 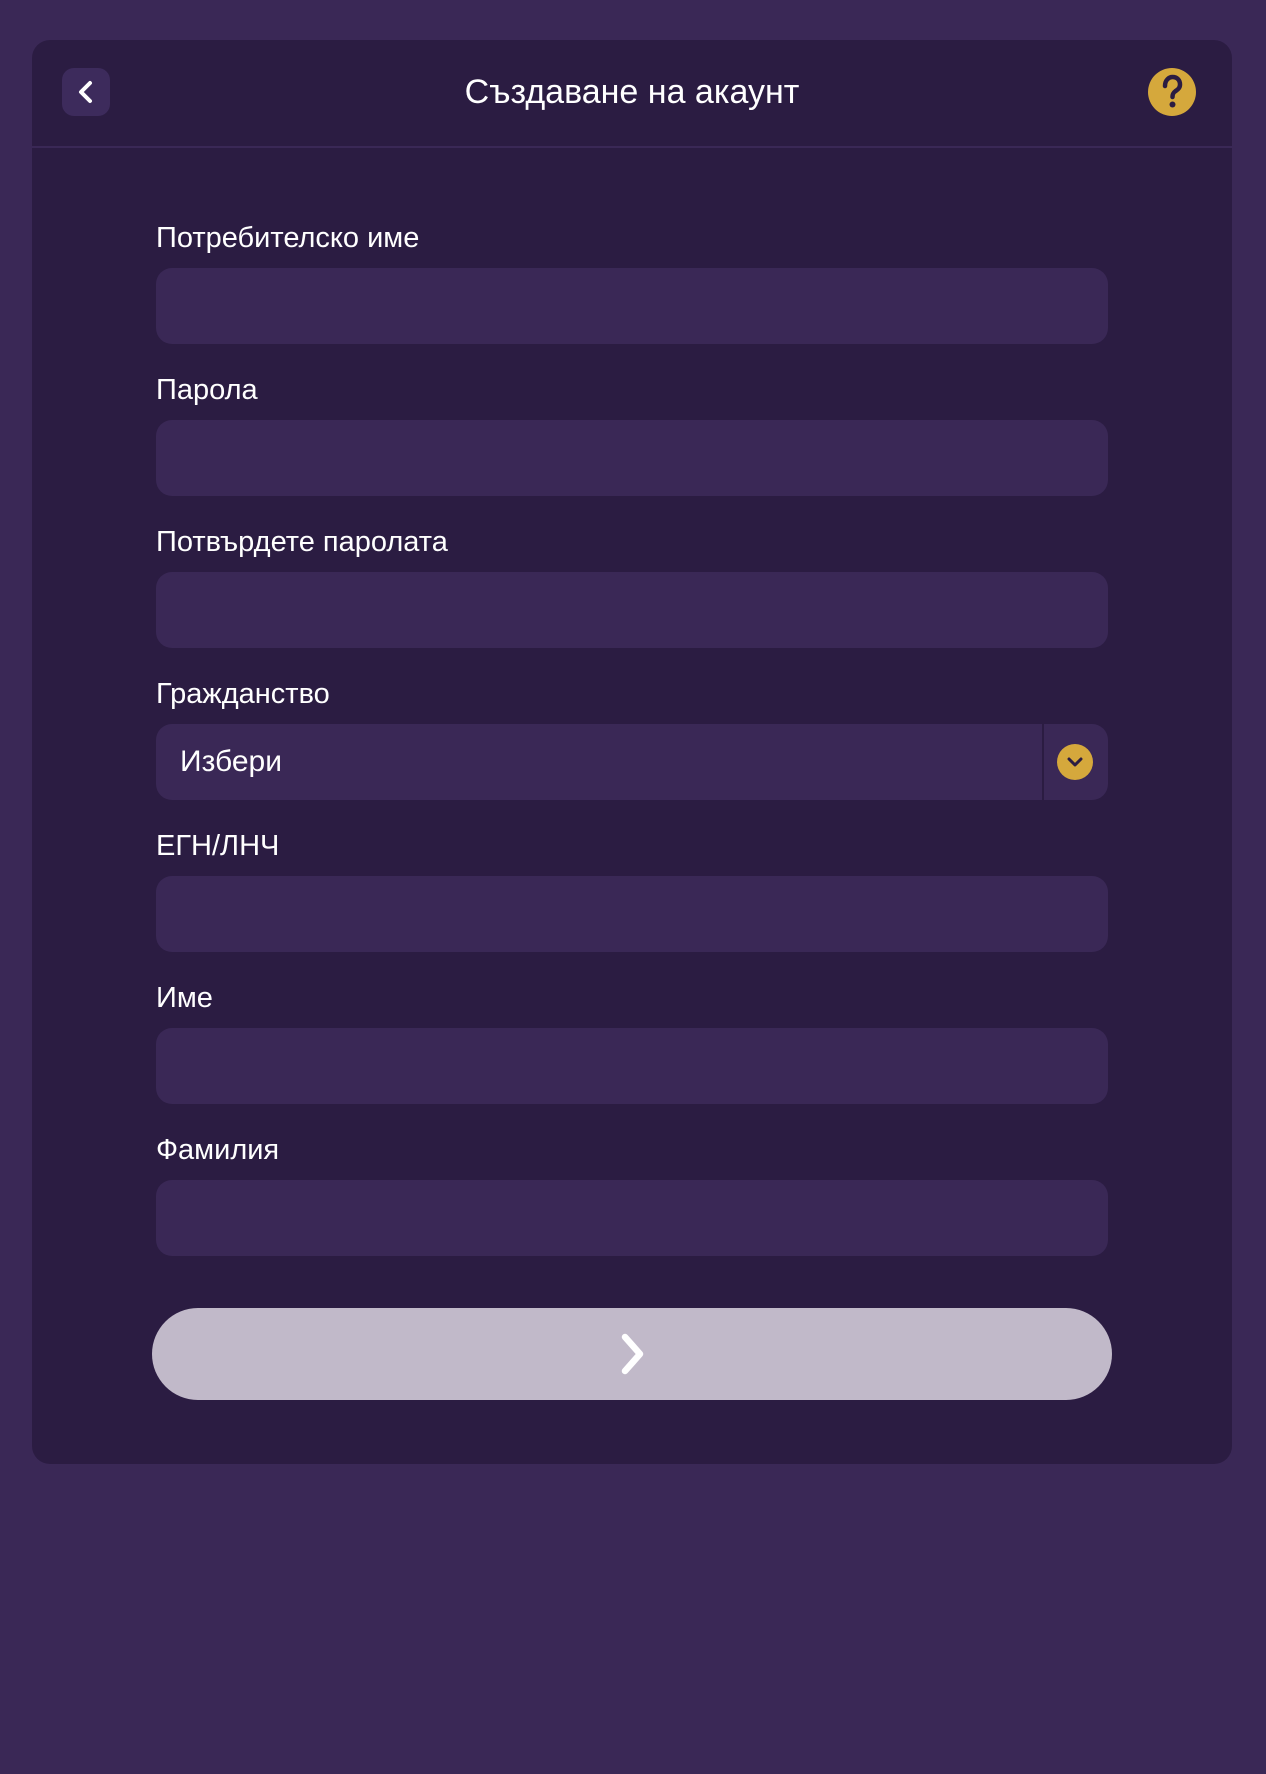 I want to click on egn-label: ЕГН/ЛНЧ, so click(x=218, y=846).